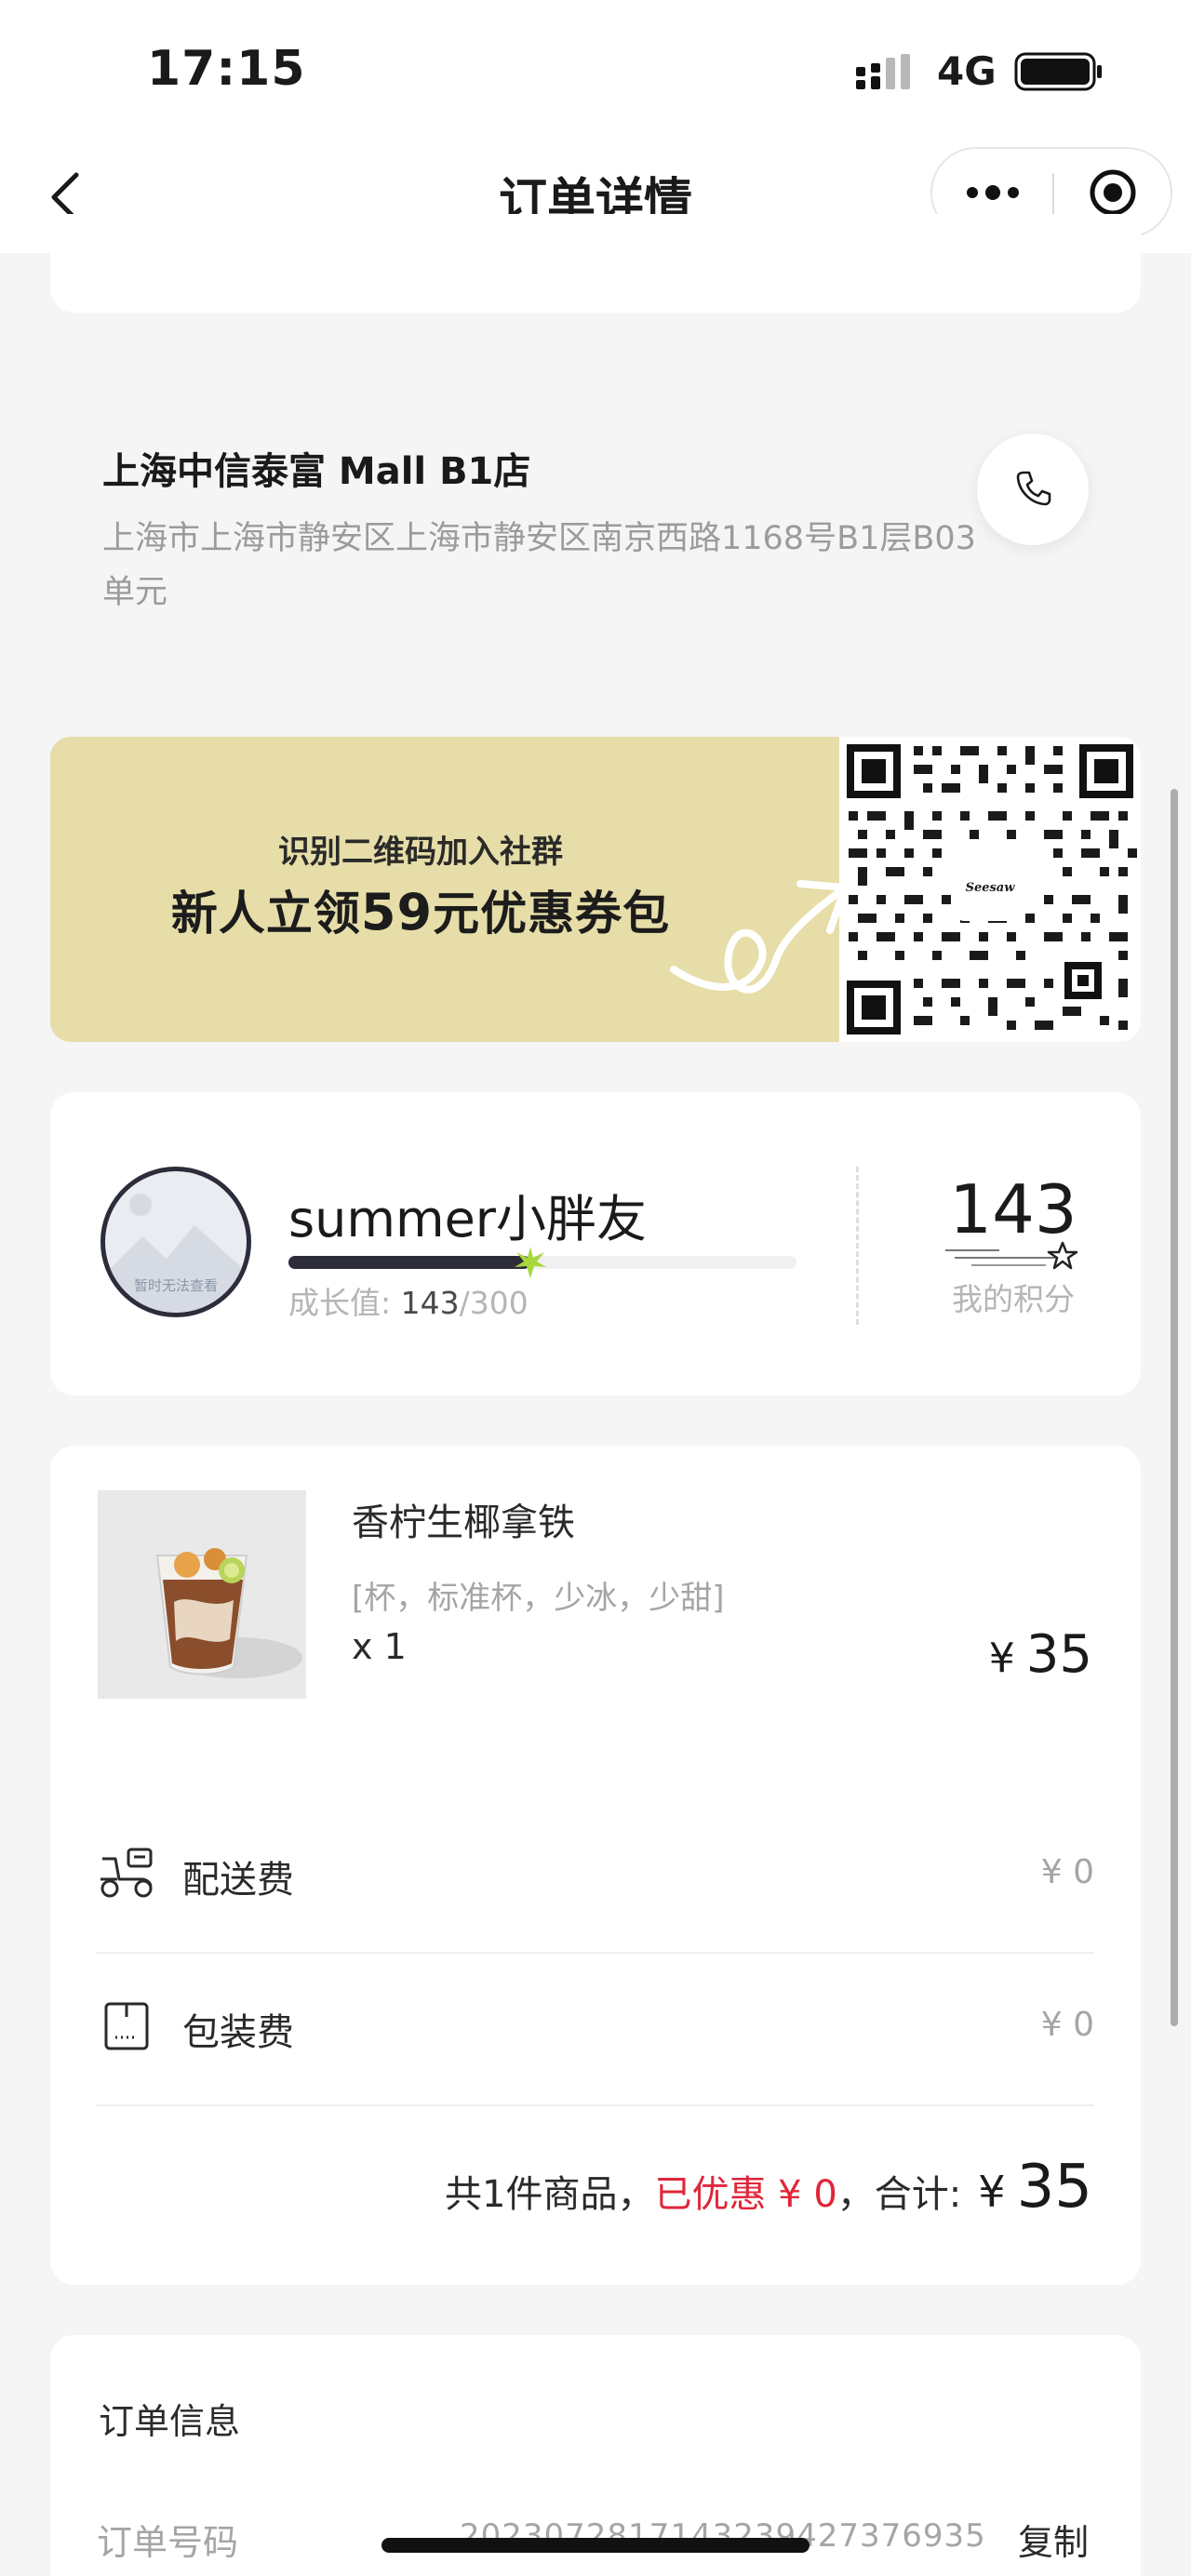  What do you see at coordinates (918, 2194) in the screenshot?
I see `total-label: 合计:` at bounding box center [918, 2194].